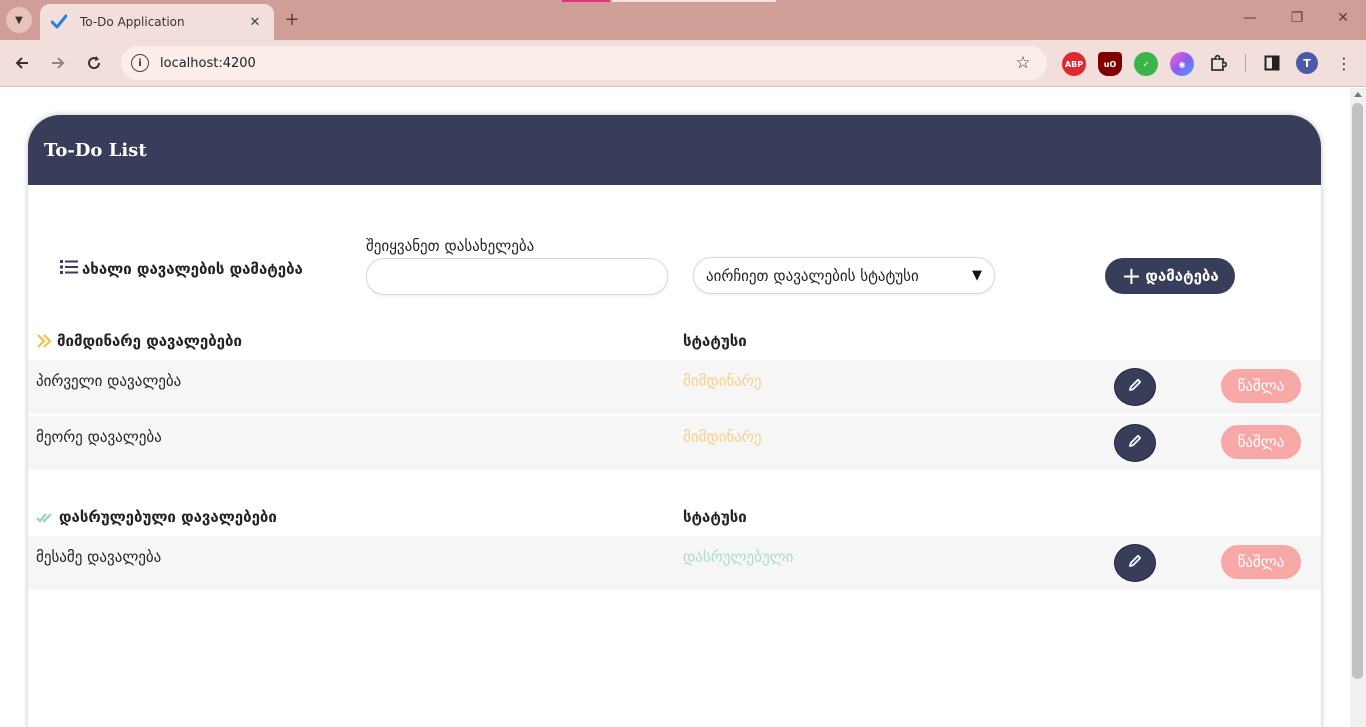 Image resolution: width=1366 pixels, height=727 pixels. I want to click on task-row: მესამე დავალება დასრულებული წაშლა, so click(674, 563).